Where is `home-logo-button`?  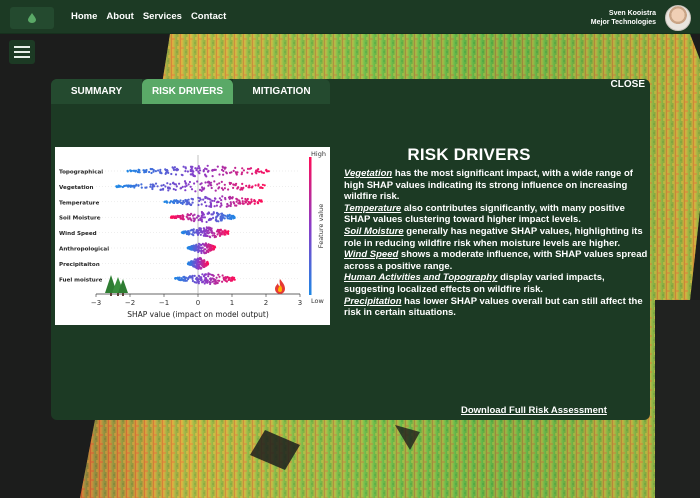
home-logo-button is located at coordinates (32, 18).